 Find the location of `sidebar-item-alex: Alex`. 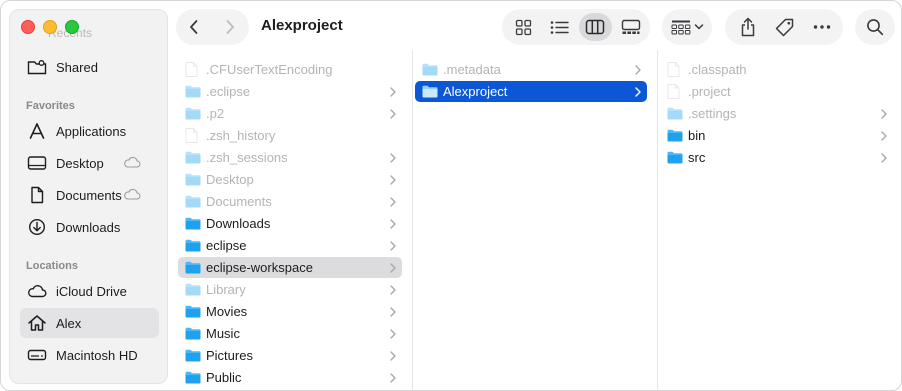

sidebar-item-alex: Alex is located at coordinates (89, 323).